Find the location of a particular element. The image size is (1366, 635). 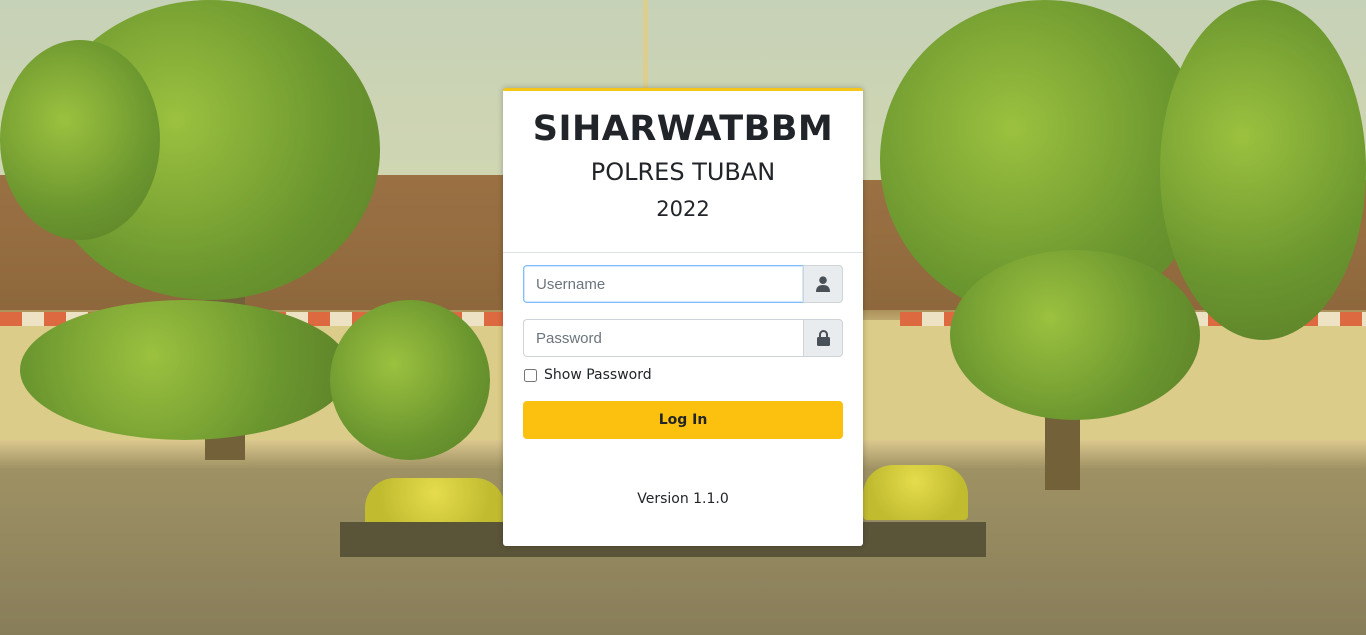

app-subtitle: POLRES TUBAN is located at coordinates (683, 172).